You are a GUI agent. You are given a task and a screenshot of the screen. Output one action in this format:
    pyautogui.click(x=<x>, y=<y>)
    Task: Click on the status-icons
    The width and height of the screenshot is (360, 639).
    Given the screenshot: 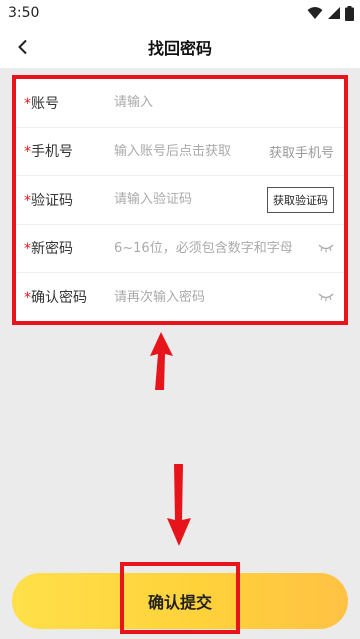 What is the action you would take?
    pyautogui.click(x=330, y=13)
    